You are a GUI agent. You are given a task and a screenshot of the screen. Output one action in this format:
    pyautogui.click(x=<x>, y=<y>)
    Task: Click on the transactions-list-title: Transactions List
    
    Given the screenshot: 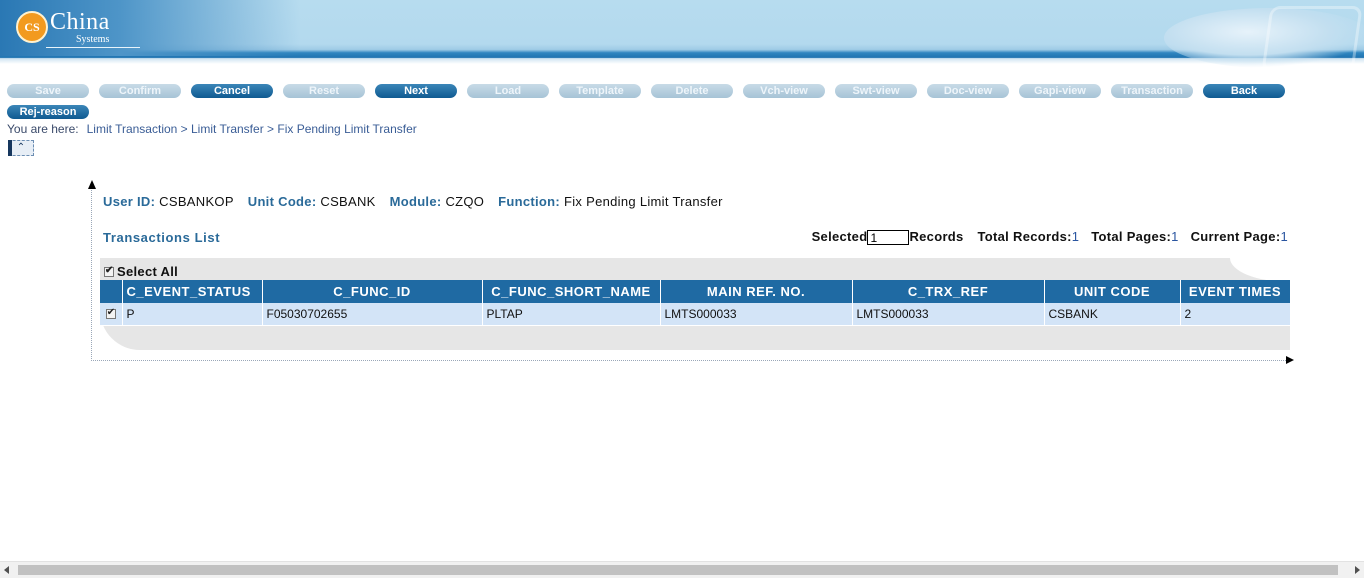 What is the action you would take?
    pyautogui.click(x=162, y=237)
    